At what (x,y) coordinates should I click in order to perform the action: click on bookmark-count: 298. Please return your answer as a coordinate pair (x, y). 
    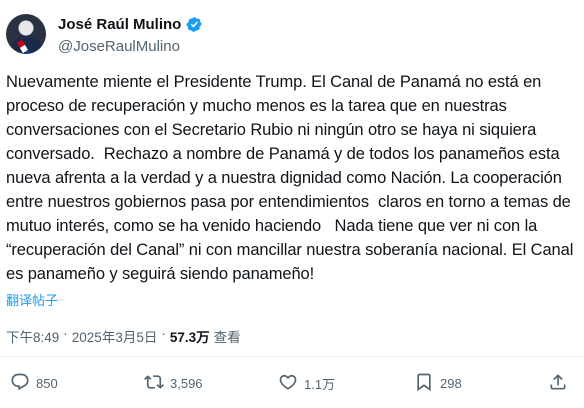
    Looking at the image, I should click on (451, 383).